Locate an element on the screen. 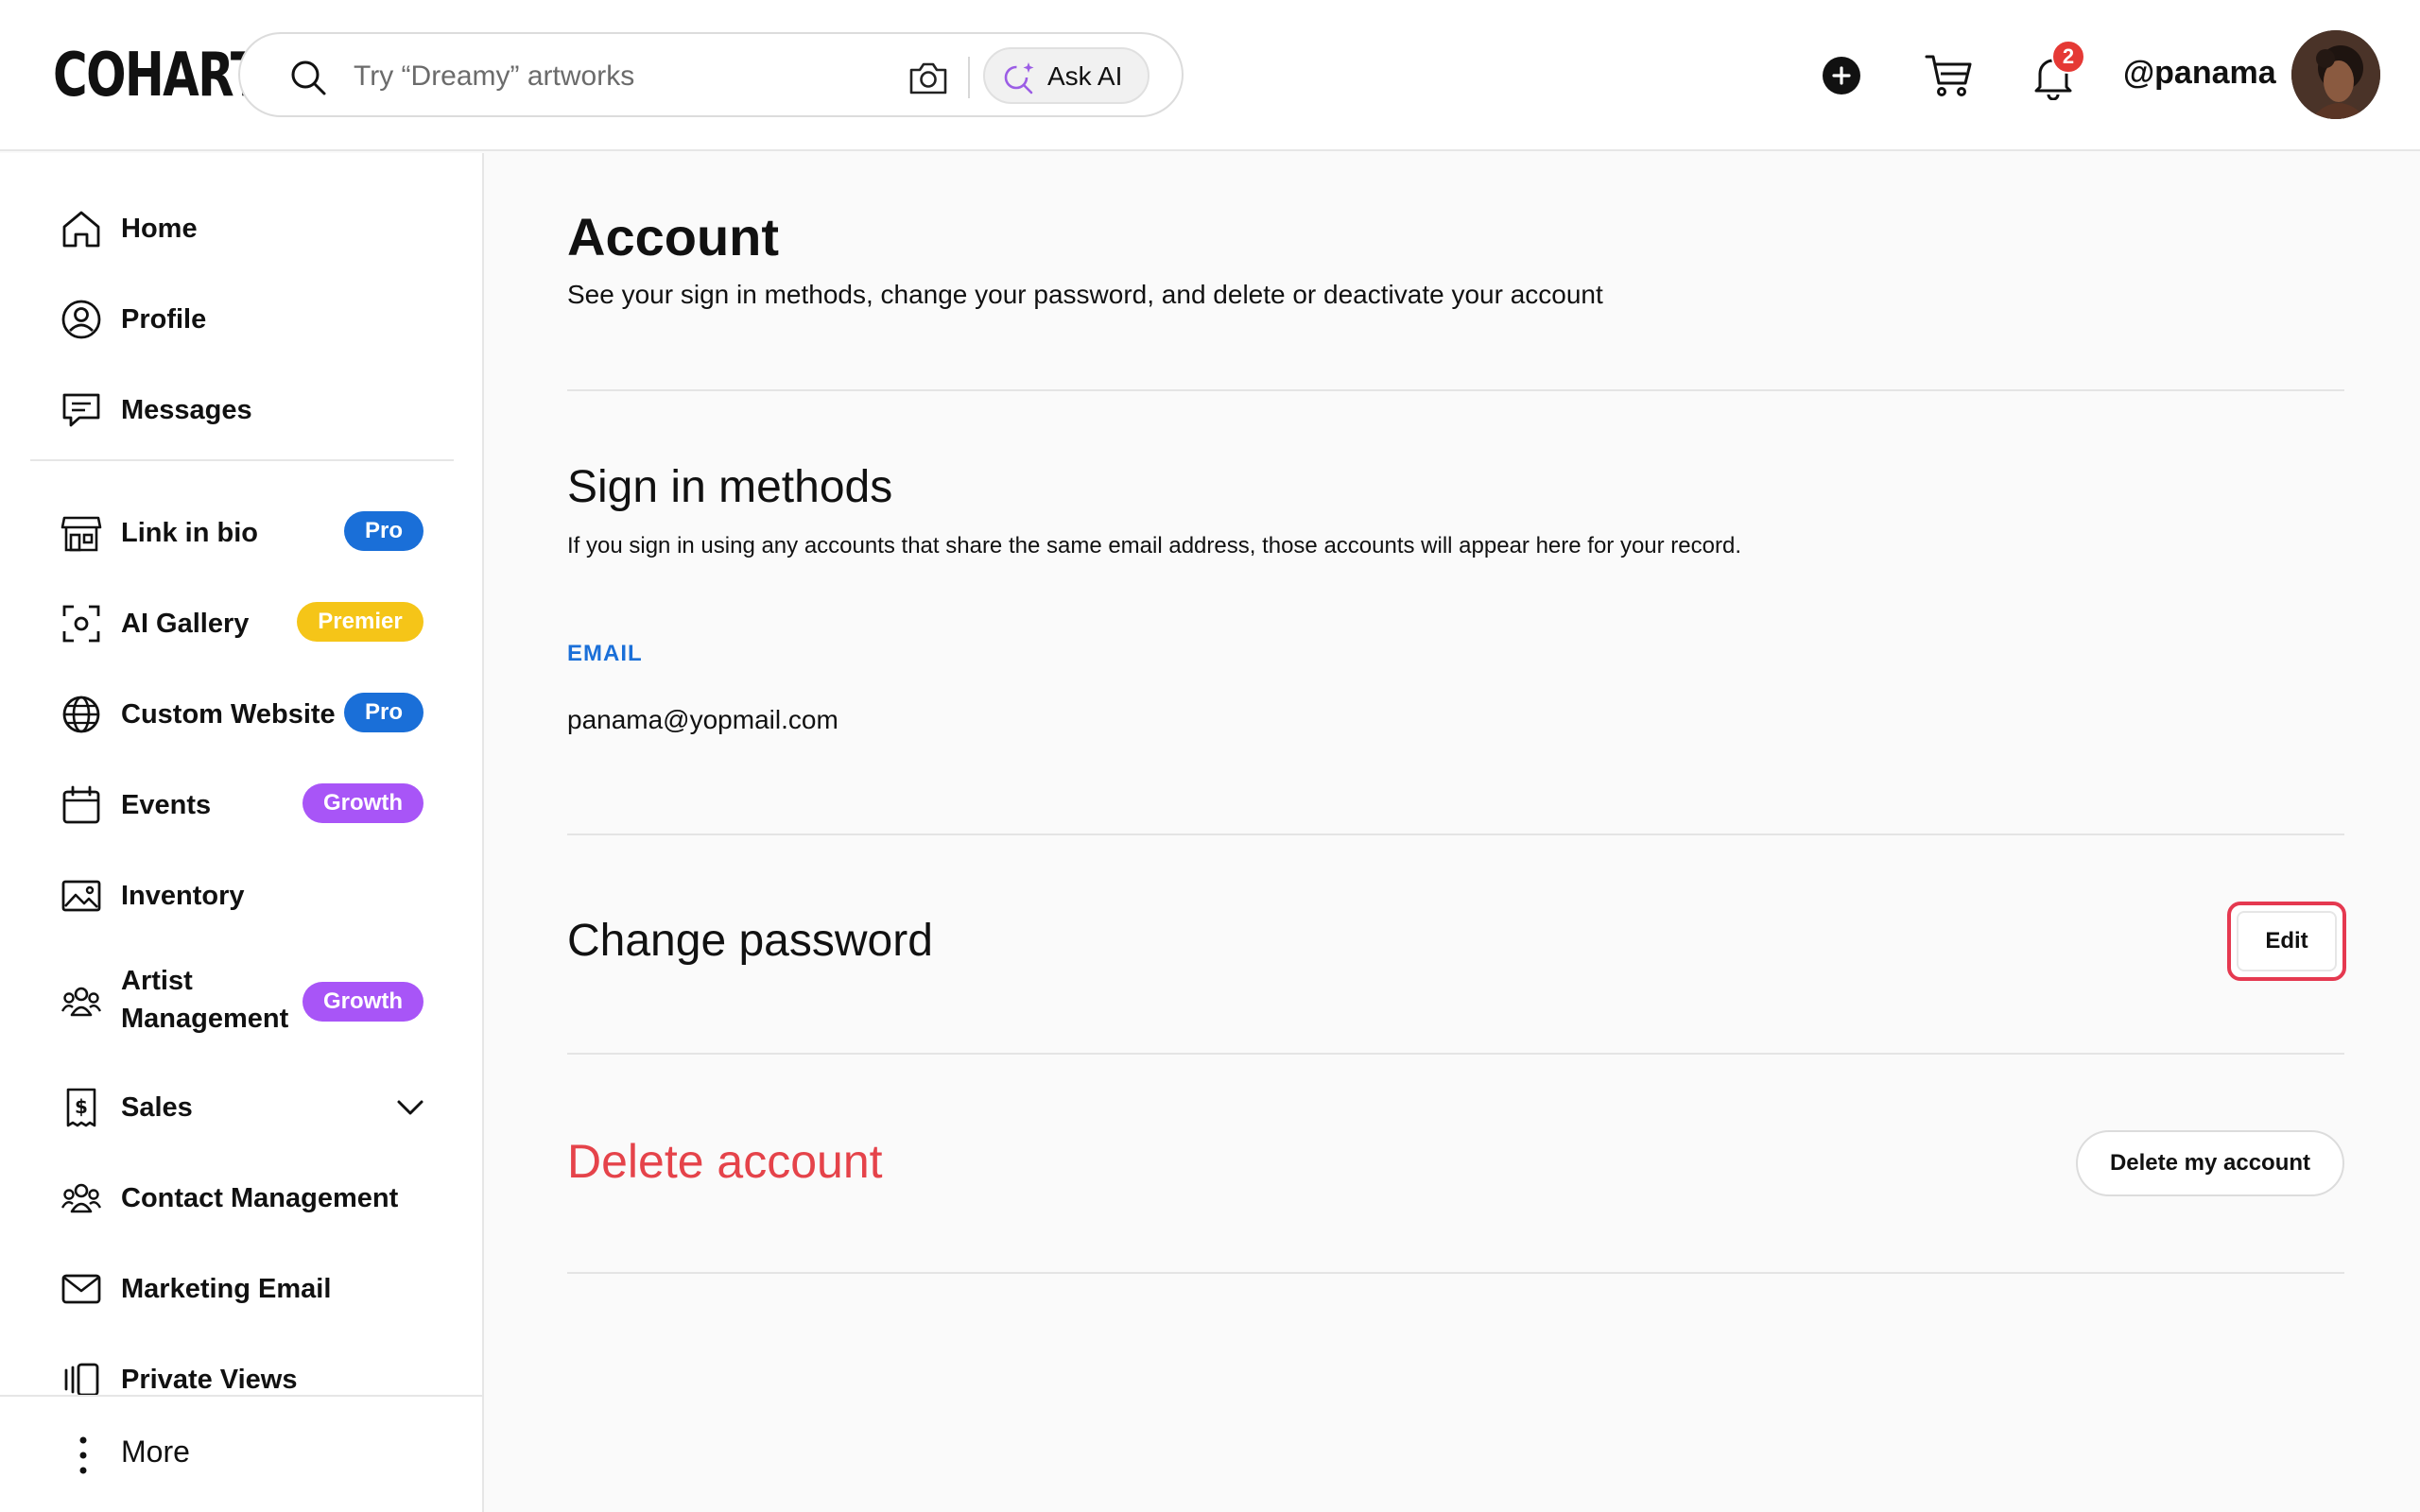 Image resolution: width=2420 pixels, height=1512 pixels. more-label: More is located at coordinates (155, 1452).